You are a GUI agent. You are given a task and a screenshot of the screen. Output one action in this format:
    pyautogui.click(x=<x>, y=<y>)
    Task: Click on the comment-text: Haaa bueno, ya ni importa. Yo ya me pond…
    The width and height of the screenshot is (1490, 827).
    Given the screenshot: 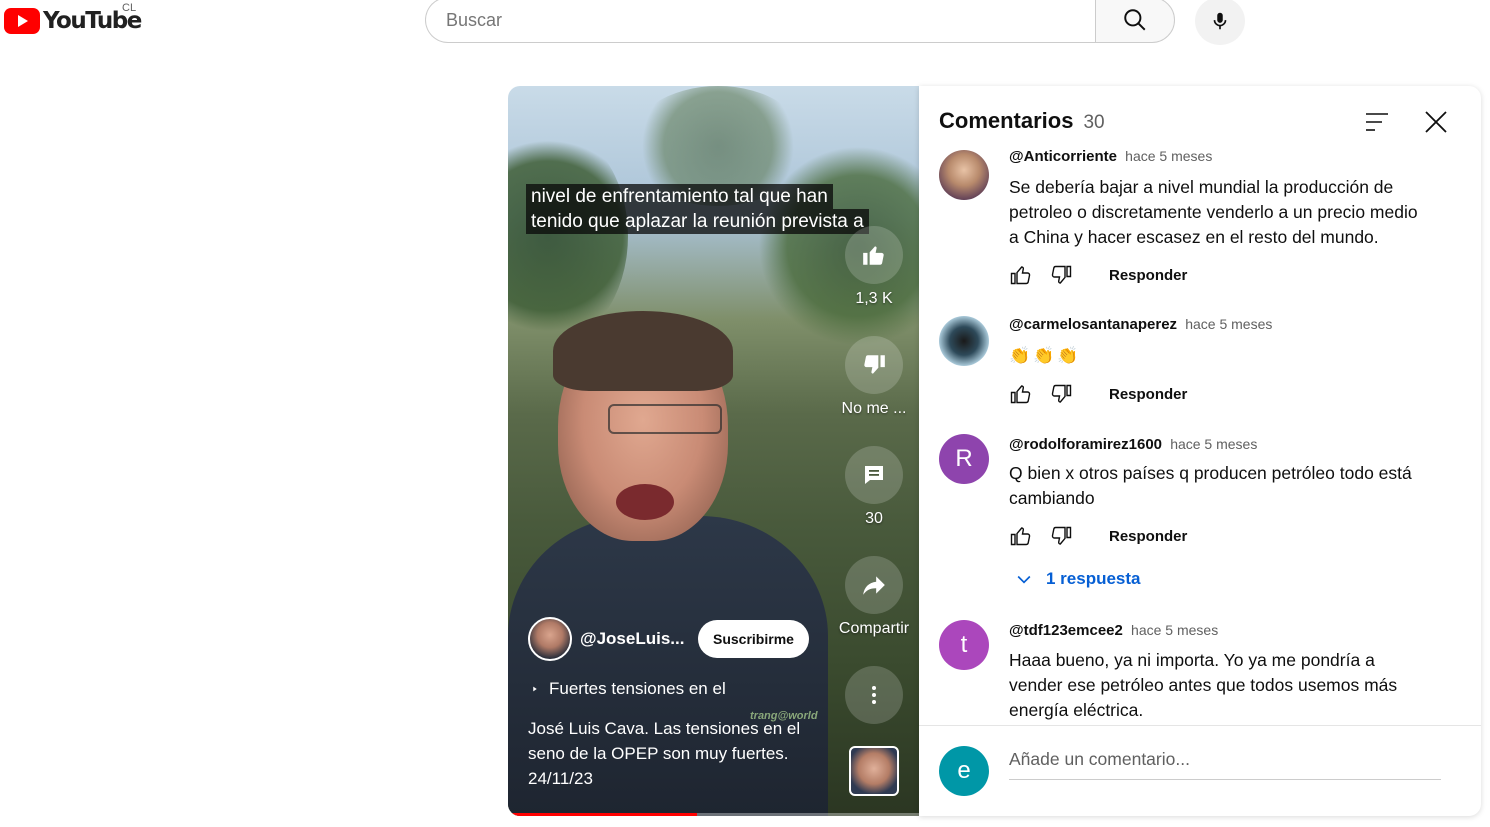 What is the action you would take?
    pyautogui.click(x=1203, y=685)
    